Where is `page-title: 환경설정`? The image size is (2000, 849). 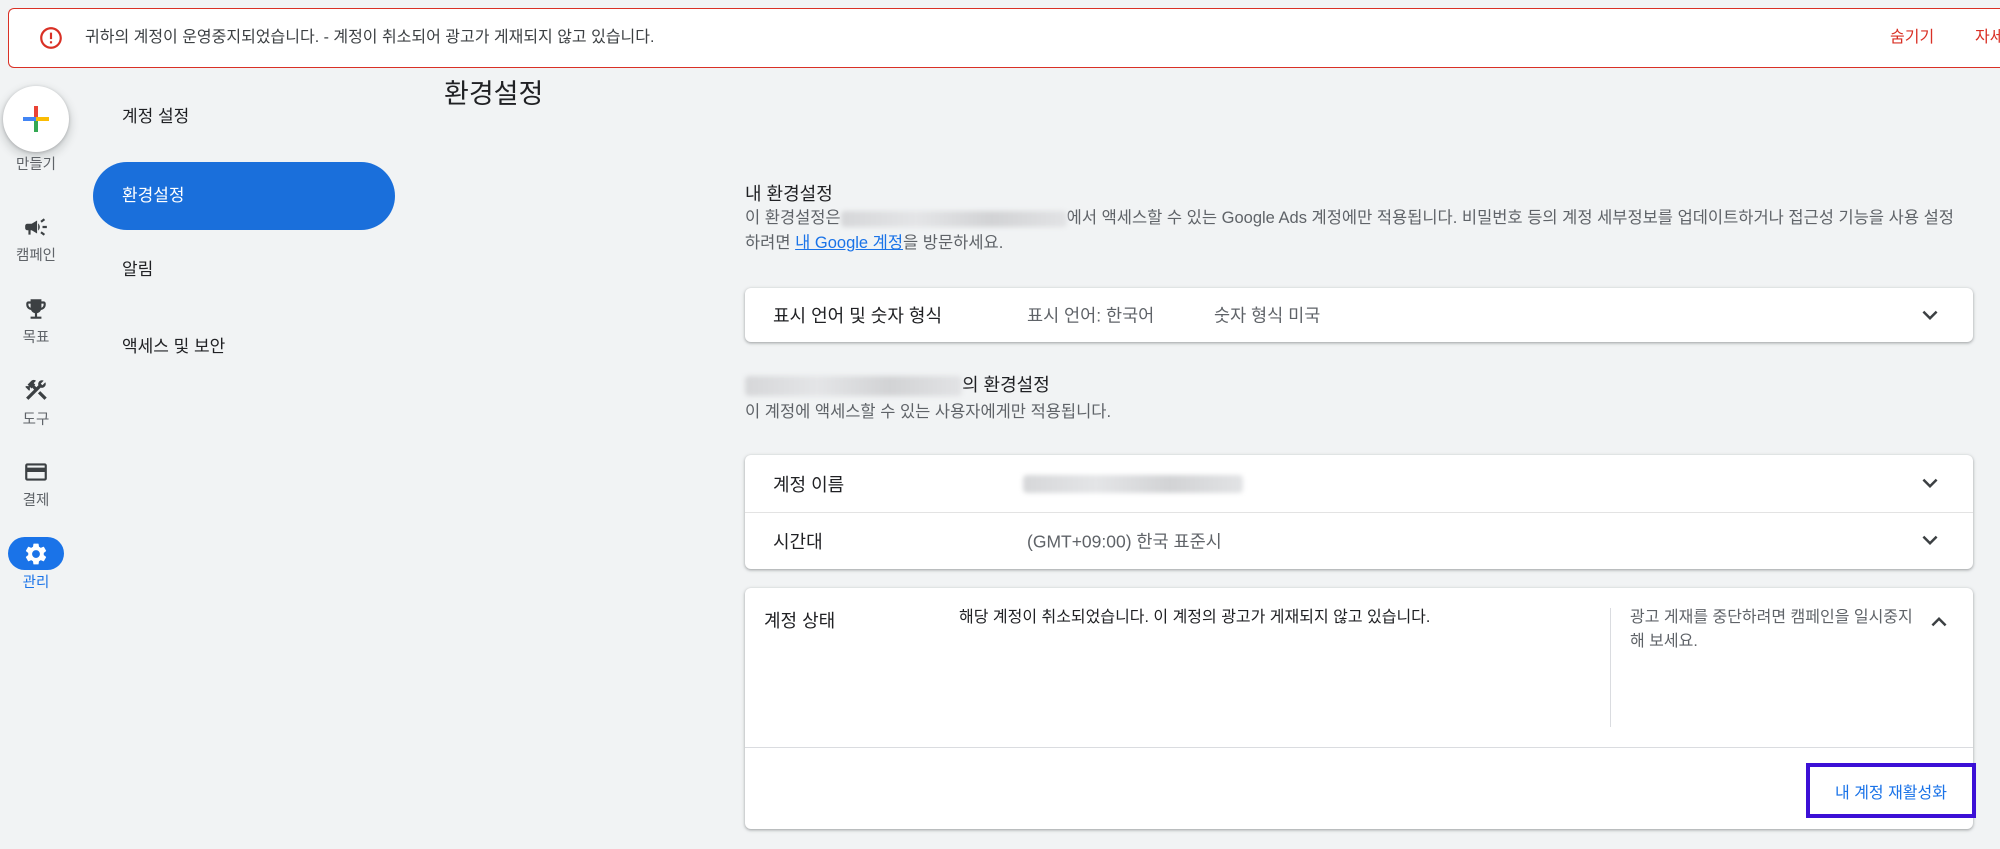
page-title: 환경설정 is located at coordinates (494, 94).